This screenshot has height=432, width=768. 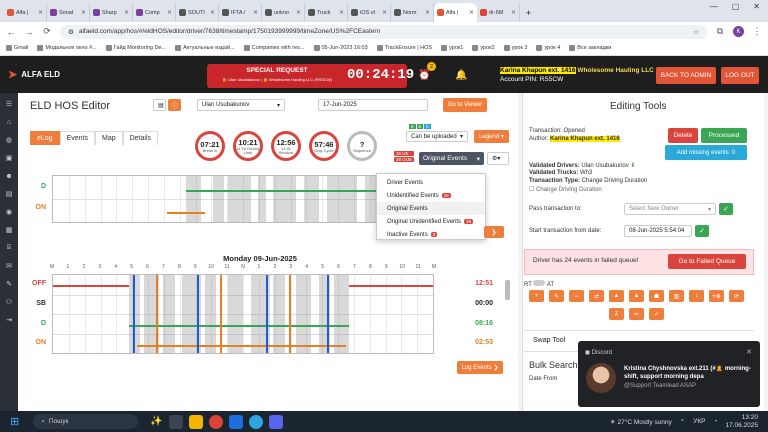 What do you see at coordinates (326, 12) in the screenshot?
I see `browser-tab: Truck ✕` at bounding box center [326, 12].